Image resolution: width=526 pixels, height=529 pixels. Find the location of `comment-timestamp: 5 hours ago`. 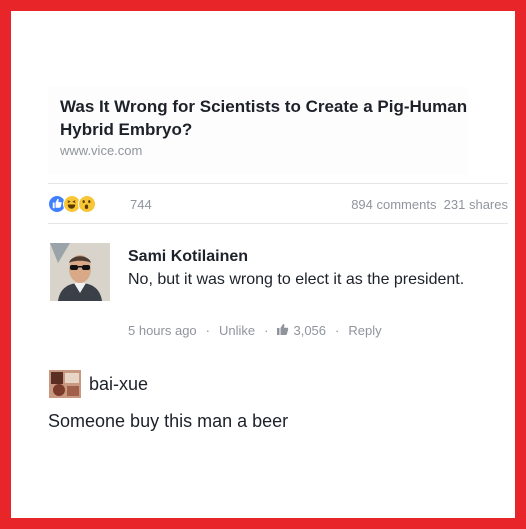

comment-timestamp: 5 hours ago is located at coordinates (162, 330).